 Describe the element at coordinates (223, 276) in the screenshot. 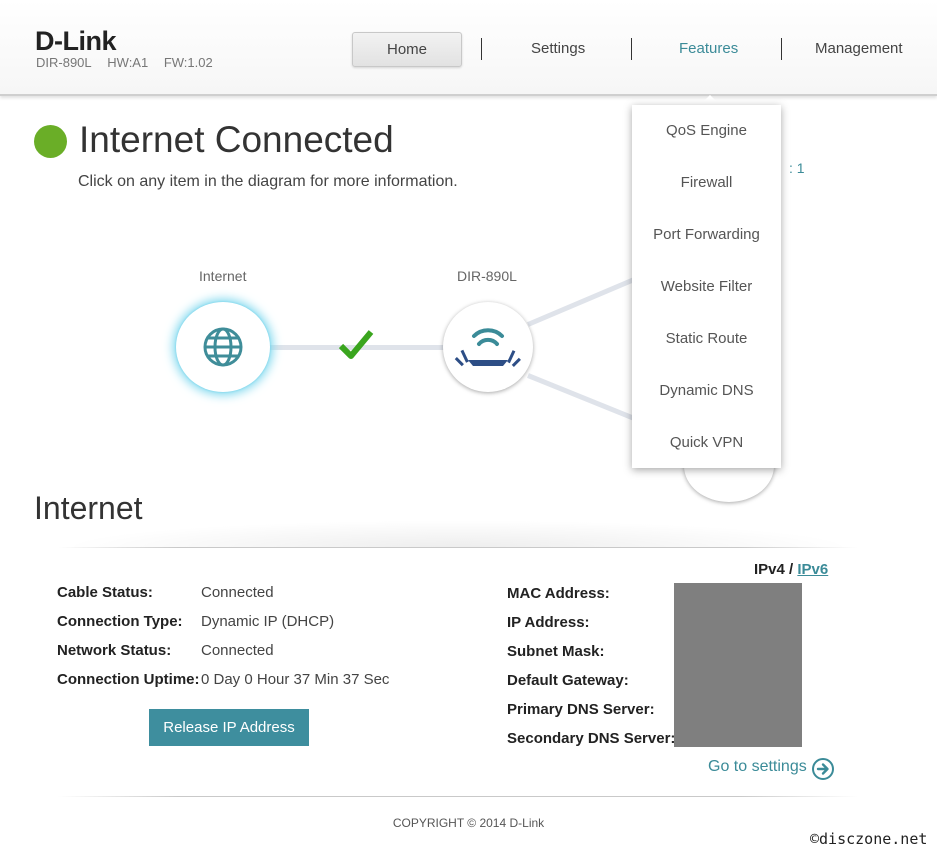

I see `internet-node-label: Internet` at that location.